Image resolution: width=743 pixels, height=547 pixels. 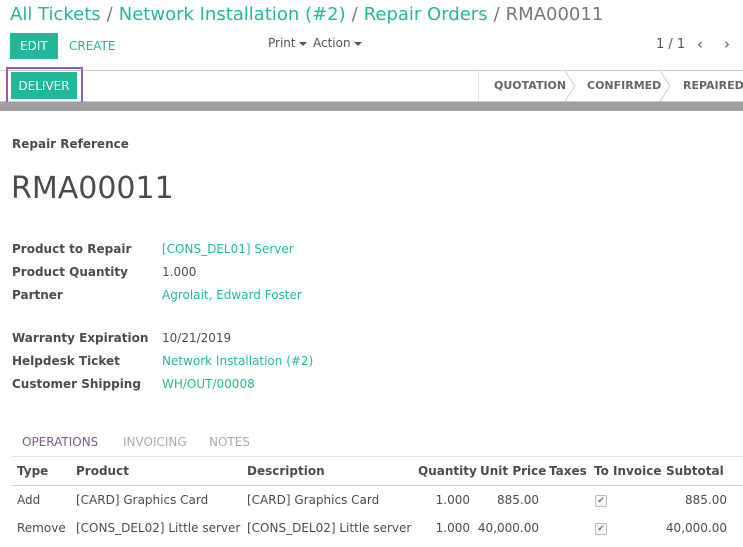 I want to click on column-header-product: Product, so click(x=102, y=471).